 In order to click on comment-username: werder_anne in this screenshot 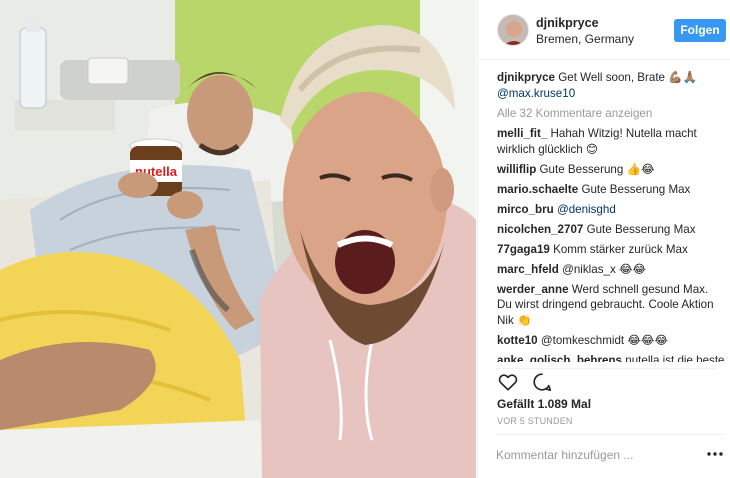, I will do `click(533, 289)`.